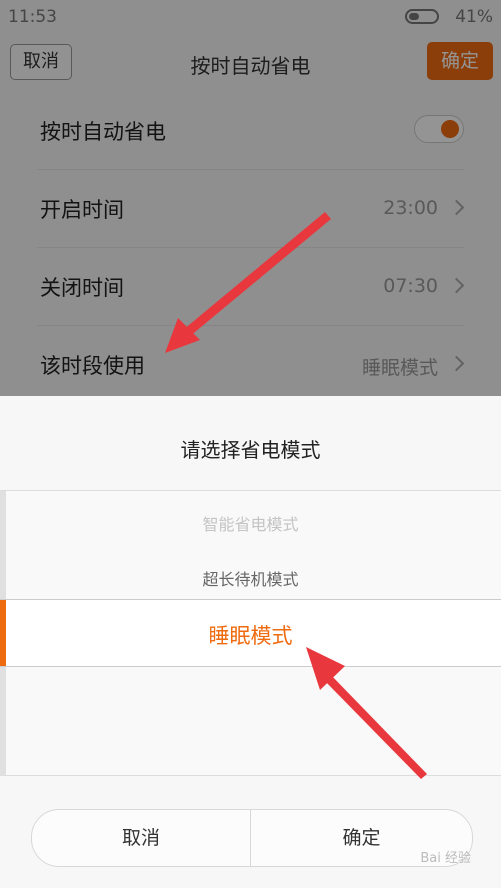 The width and height of the screenshot is (501, 888). Describe the element at coordinates (250, 578) in the screenshot. I see `picker-option-standby: 超长待机模式` at that location.